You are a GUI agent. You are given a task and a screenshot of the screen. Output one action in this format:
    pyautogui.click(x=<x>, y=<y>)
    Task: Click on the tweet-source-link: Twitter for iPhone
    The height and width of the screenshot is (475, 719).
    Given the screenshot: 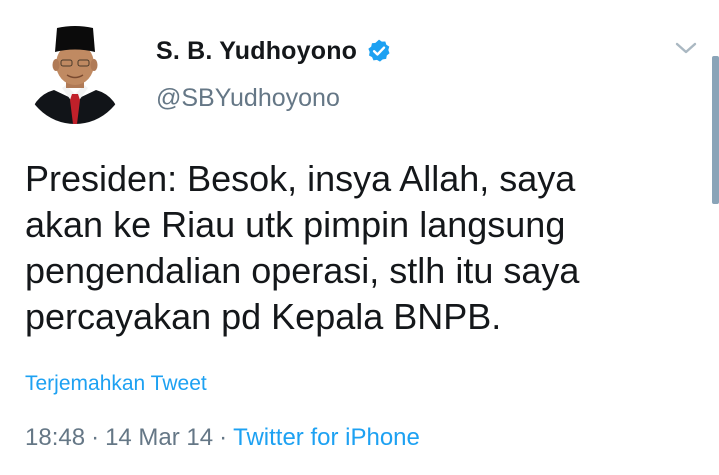 What is the action you would take?
    pyautogui.click(x=326, y=437)
    